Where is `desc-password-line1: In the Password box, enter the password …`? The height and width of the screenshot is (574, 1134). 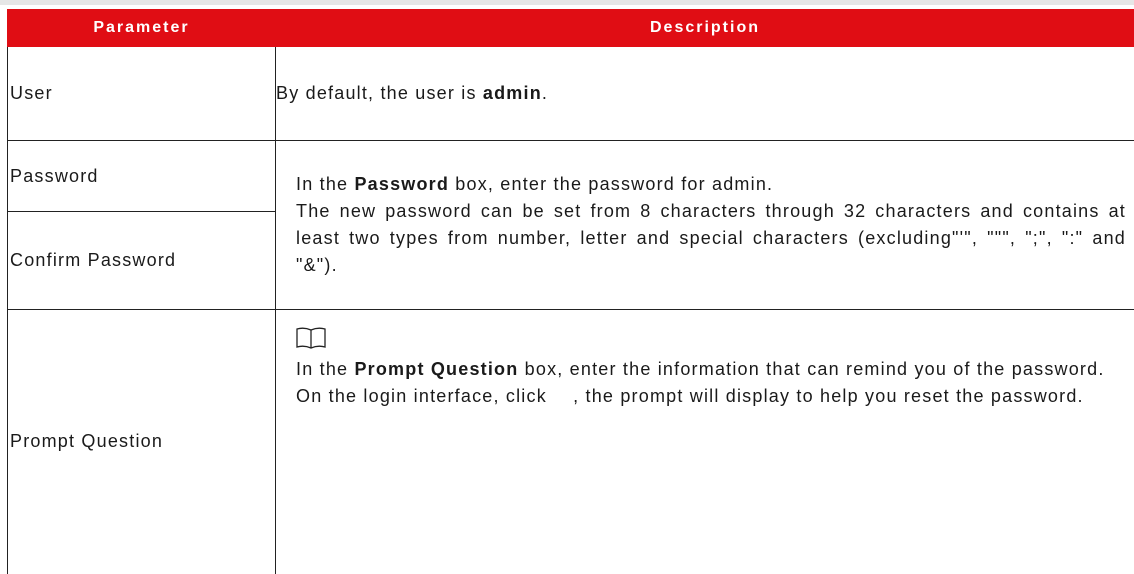
desc-password-line1: In the Password box, enter the password … is located at coordinates (711, 184).